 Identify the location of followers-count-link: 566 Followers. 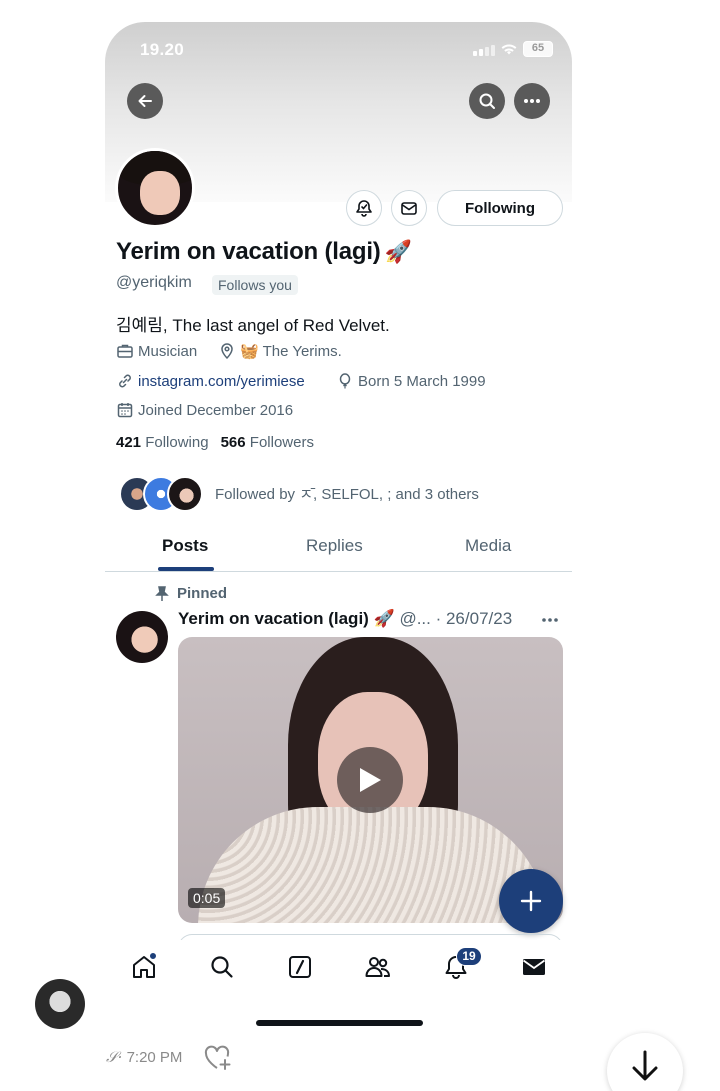
(267, 442).